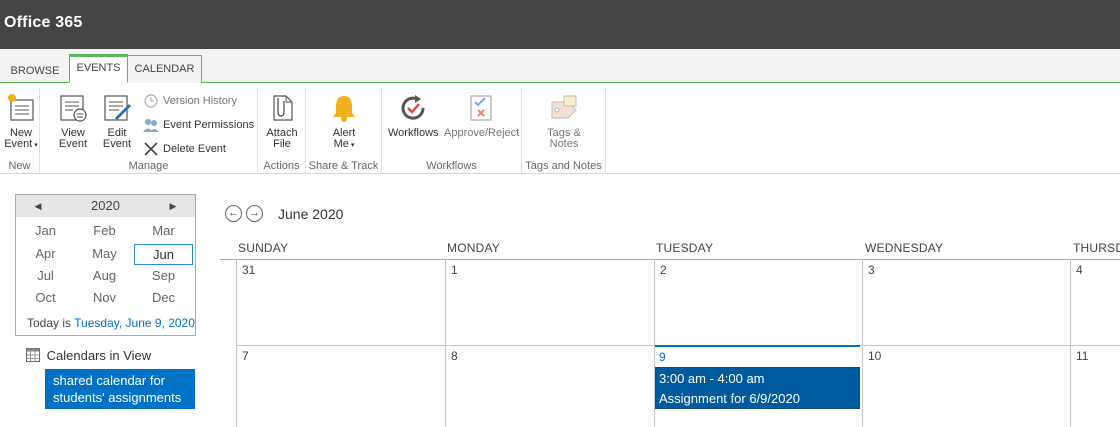  I want to click on group-new: New Event ▾ New, so click(20, 131).